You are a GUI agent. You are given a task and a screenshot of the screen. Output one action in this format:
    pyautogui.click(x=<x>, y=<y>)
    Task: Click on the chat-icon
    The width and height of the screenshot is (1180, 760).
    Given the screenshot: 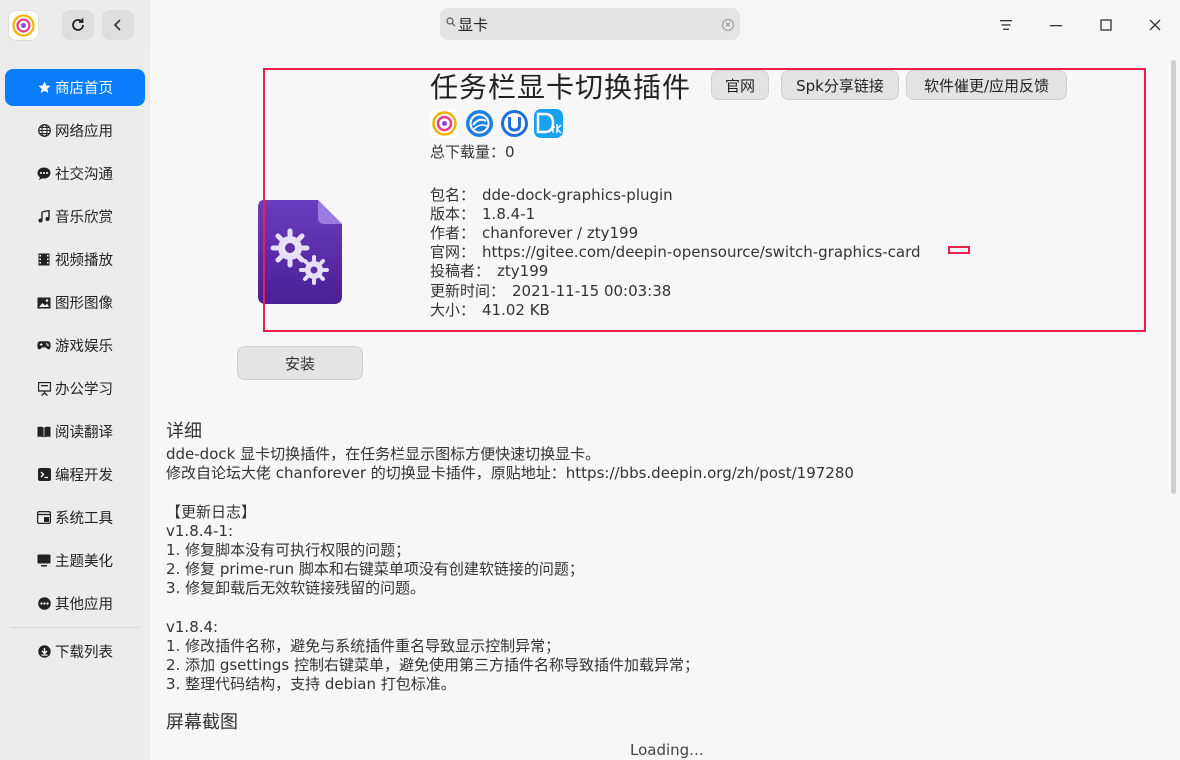 What is the action you would take?
    pyautogui.click(x=44, y=174)
    